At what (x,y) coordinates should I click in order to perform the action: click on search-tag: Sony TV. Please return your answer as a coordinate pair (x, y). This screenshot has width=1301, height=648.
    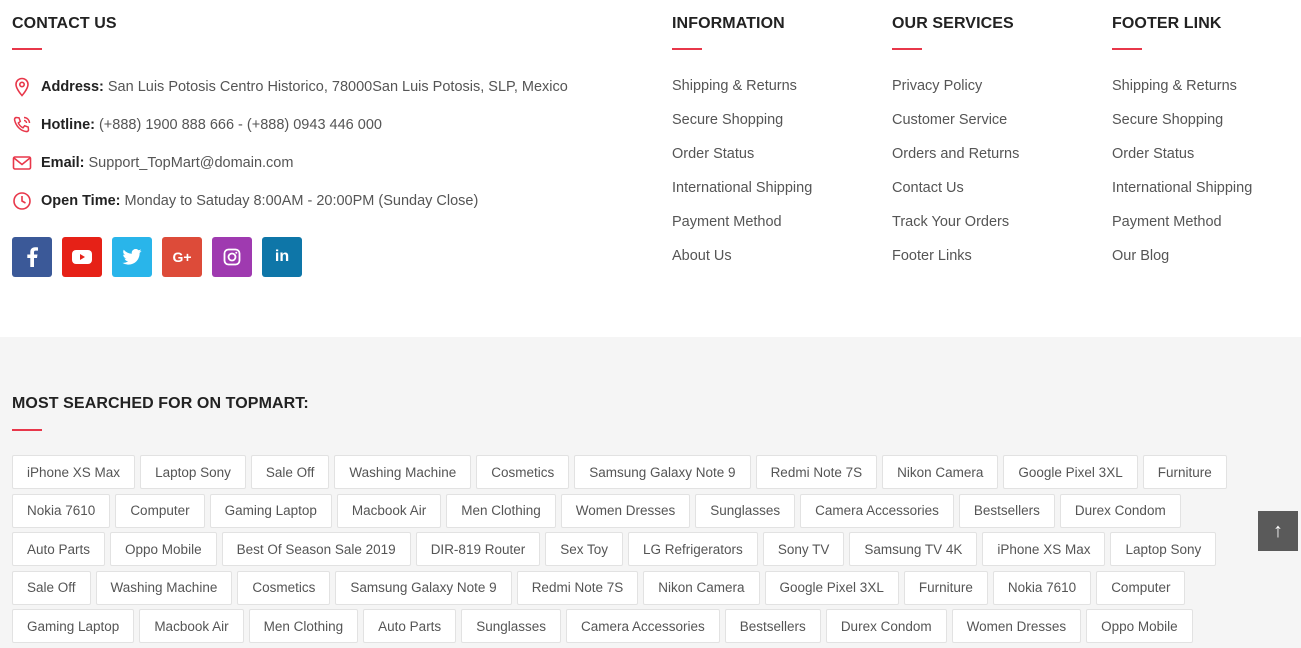
    Looking at the image, I should click on (803, 549).